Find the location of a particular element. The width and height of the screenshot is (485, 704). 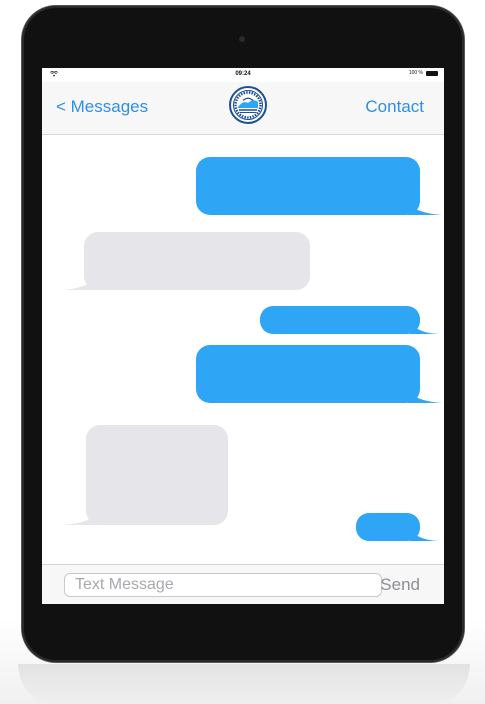

battery-percent: 100 % is located at coordinates (415, 73).